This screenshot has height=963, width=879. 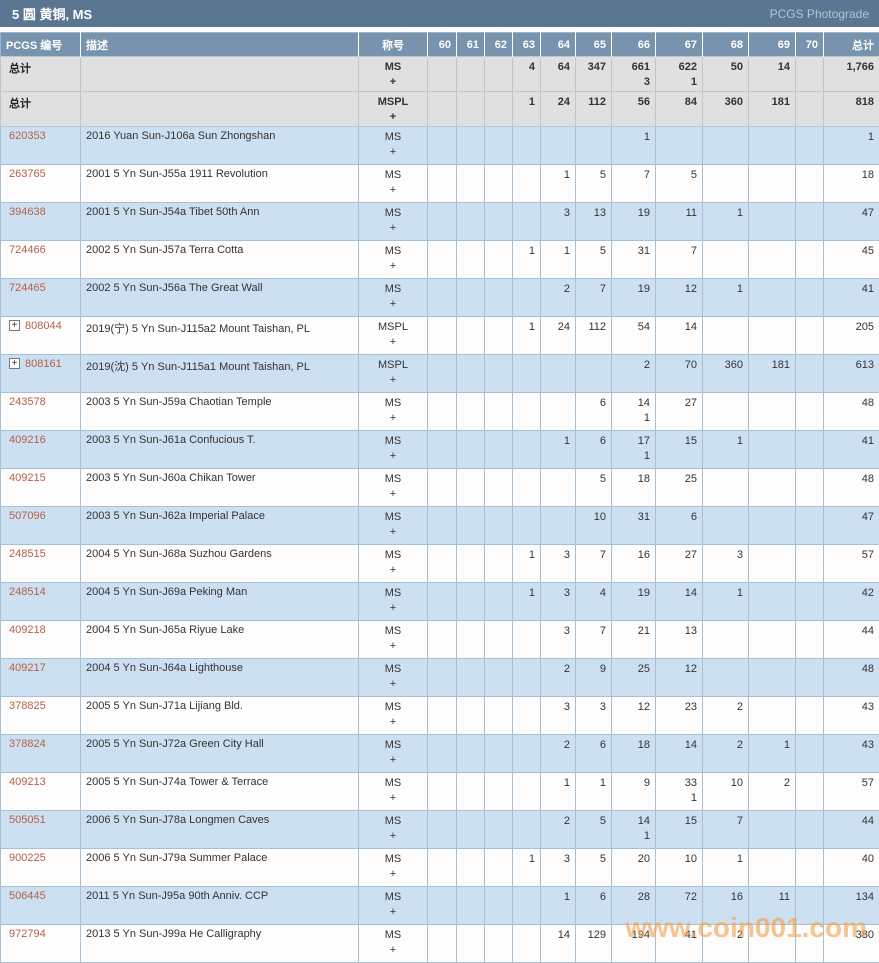 I want to click on grade-69-count: 181, so click(x=772, y=374).